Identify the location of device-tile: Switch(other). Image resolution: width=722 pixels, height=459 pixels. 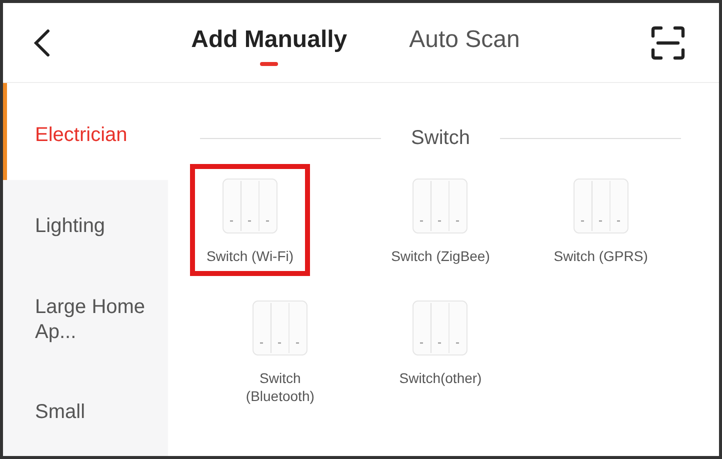
(440, 351).